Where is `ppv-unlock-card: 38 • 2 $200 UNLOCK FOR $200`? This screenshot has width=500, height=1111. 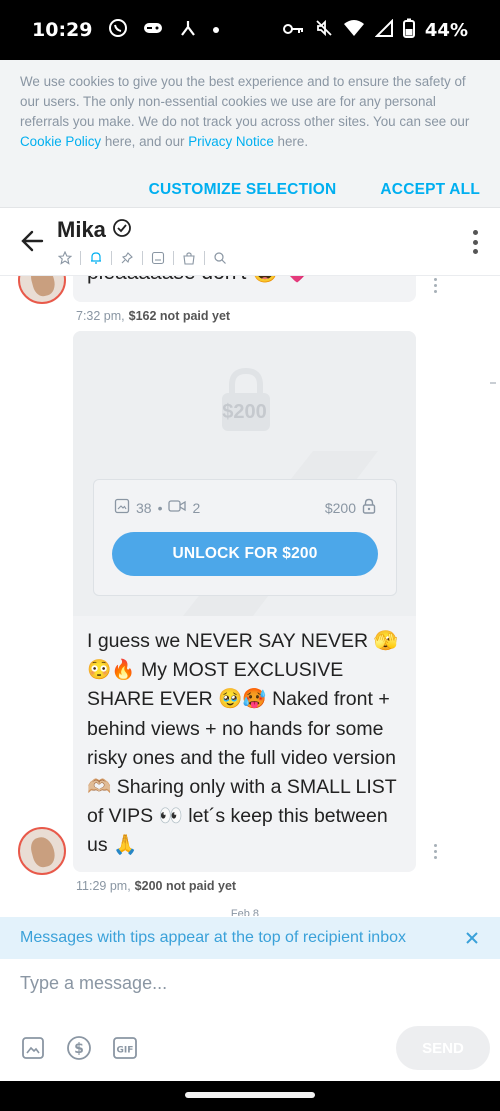 ppv-unlock-card: 38 • 2 $200 UNLOCK FOR $200 is located at coordinates (245, 537).